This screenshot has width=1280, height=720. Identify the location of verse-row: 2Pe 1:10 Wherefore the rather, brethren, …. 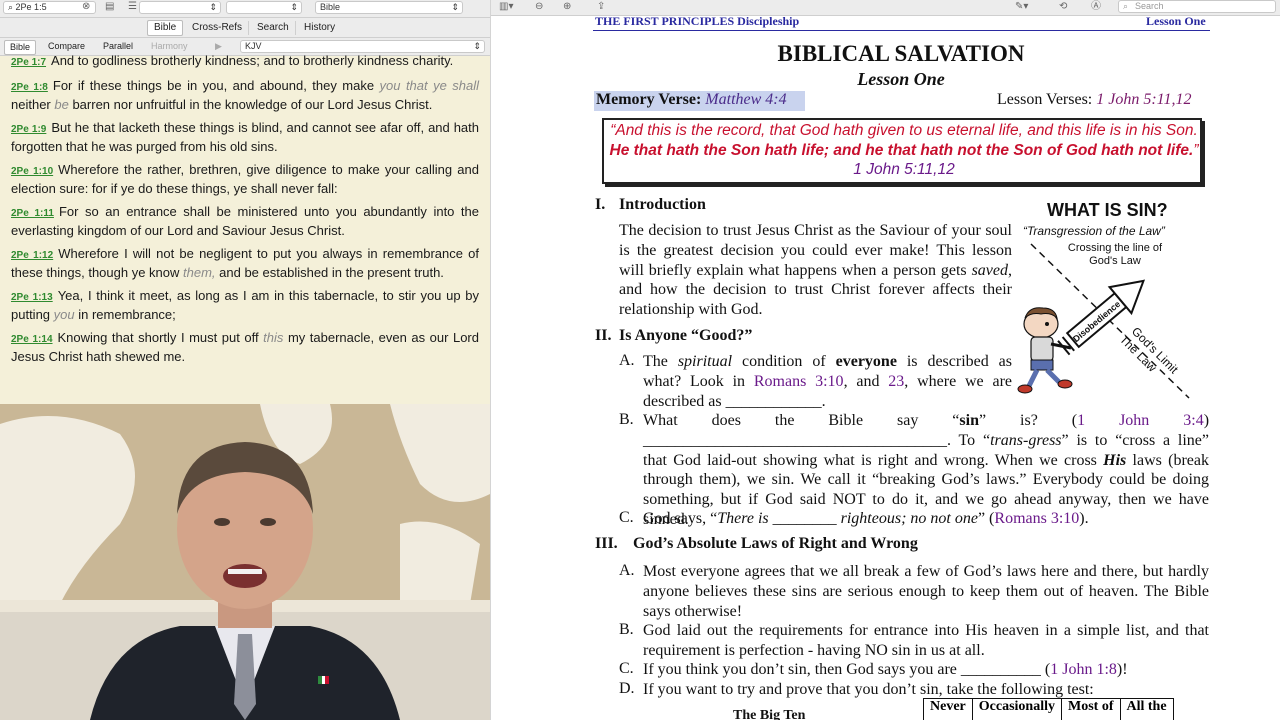
(245, 179).